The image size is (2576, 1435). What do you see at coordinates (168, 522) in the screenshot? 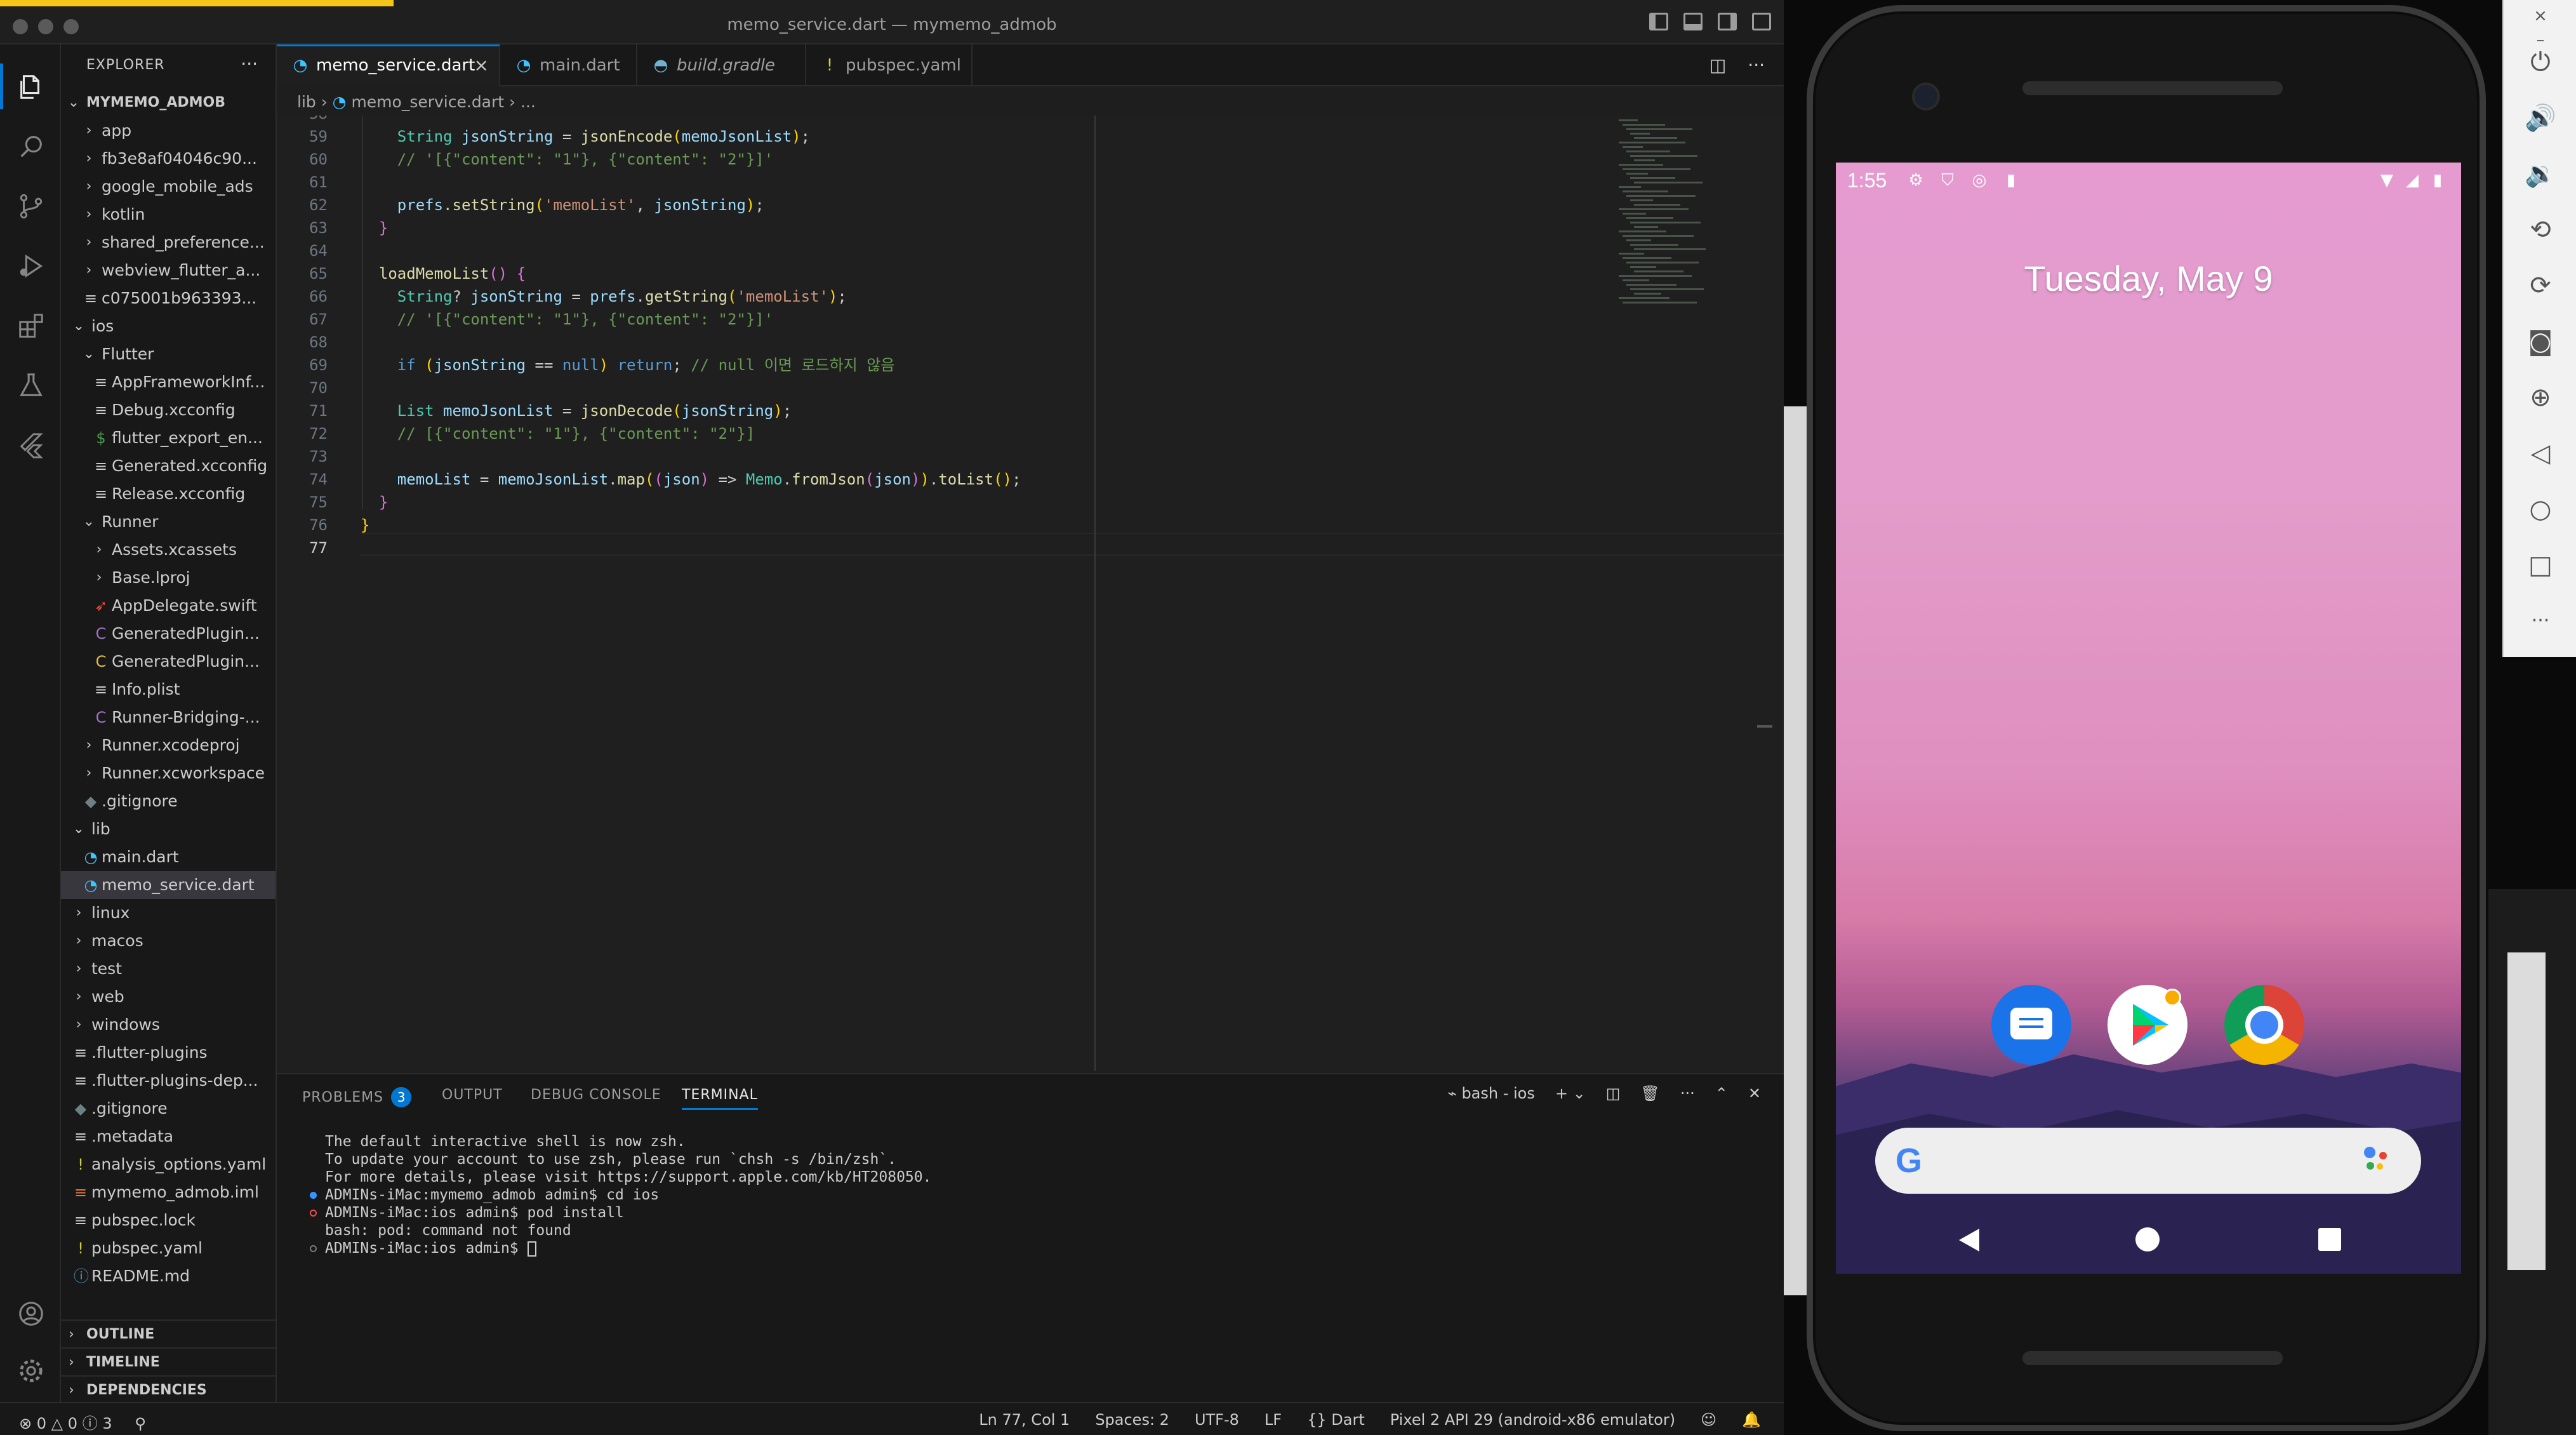
I see `folder-item: ⌄ Runner` at bounding box center [168, 522].